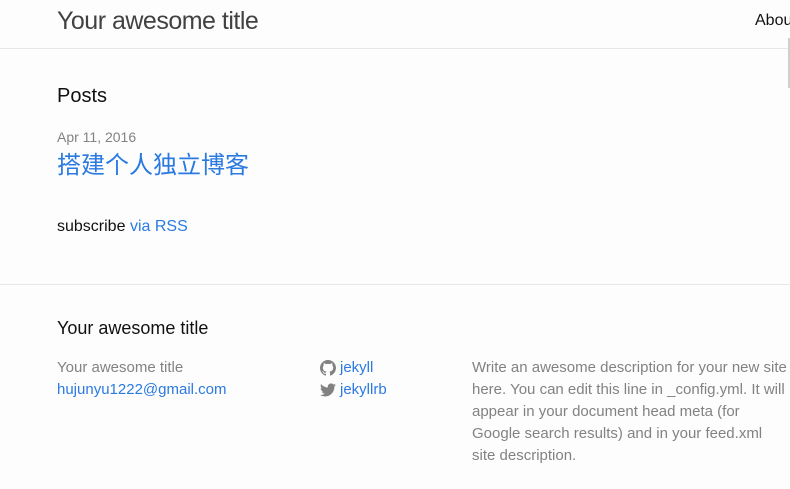 The image size is (790, 489). Describe the element at coordinates (395, 24) in the screenshot. I see `site-header: Your awesome title Abou` at that location.